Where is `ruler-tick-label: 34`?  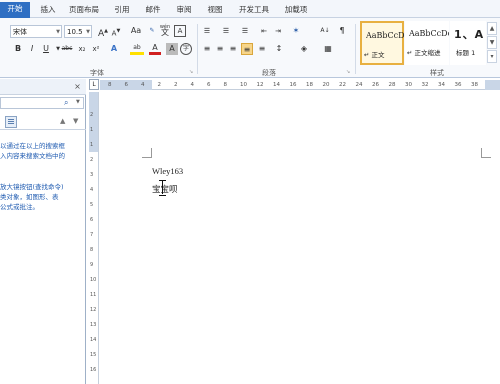 ruler-tick-label: 34 is located at coordinates (441, 85).